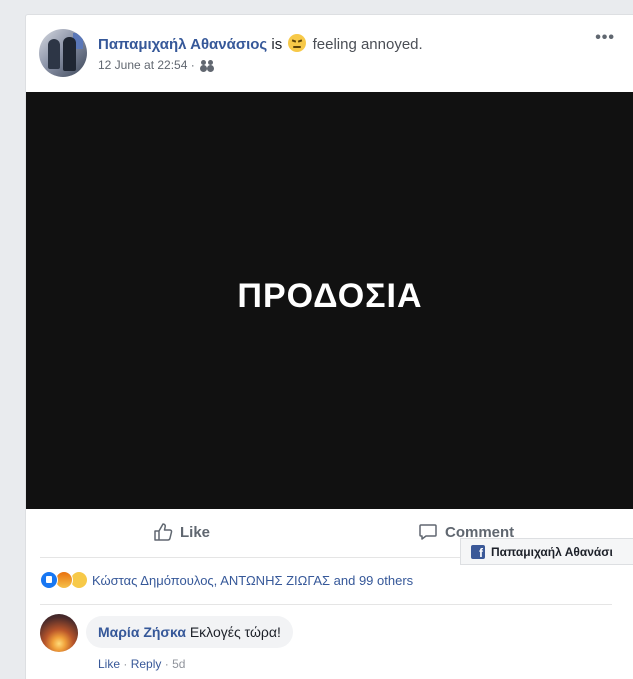 This screenshot has width=633, height=679. Describe the element at coordinates (552, 551) in the screenshot. I see `page-chip-label: Παπαμιχαήλ Αθανάσι` at that location.